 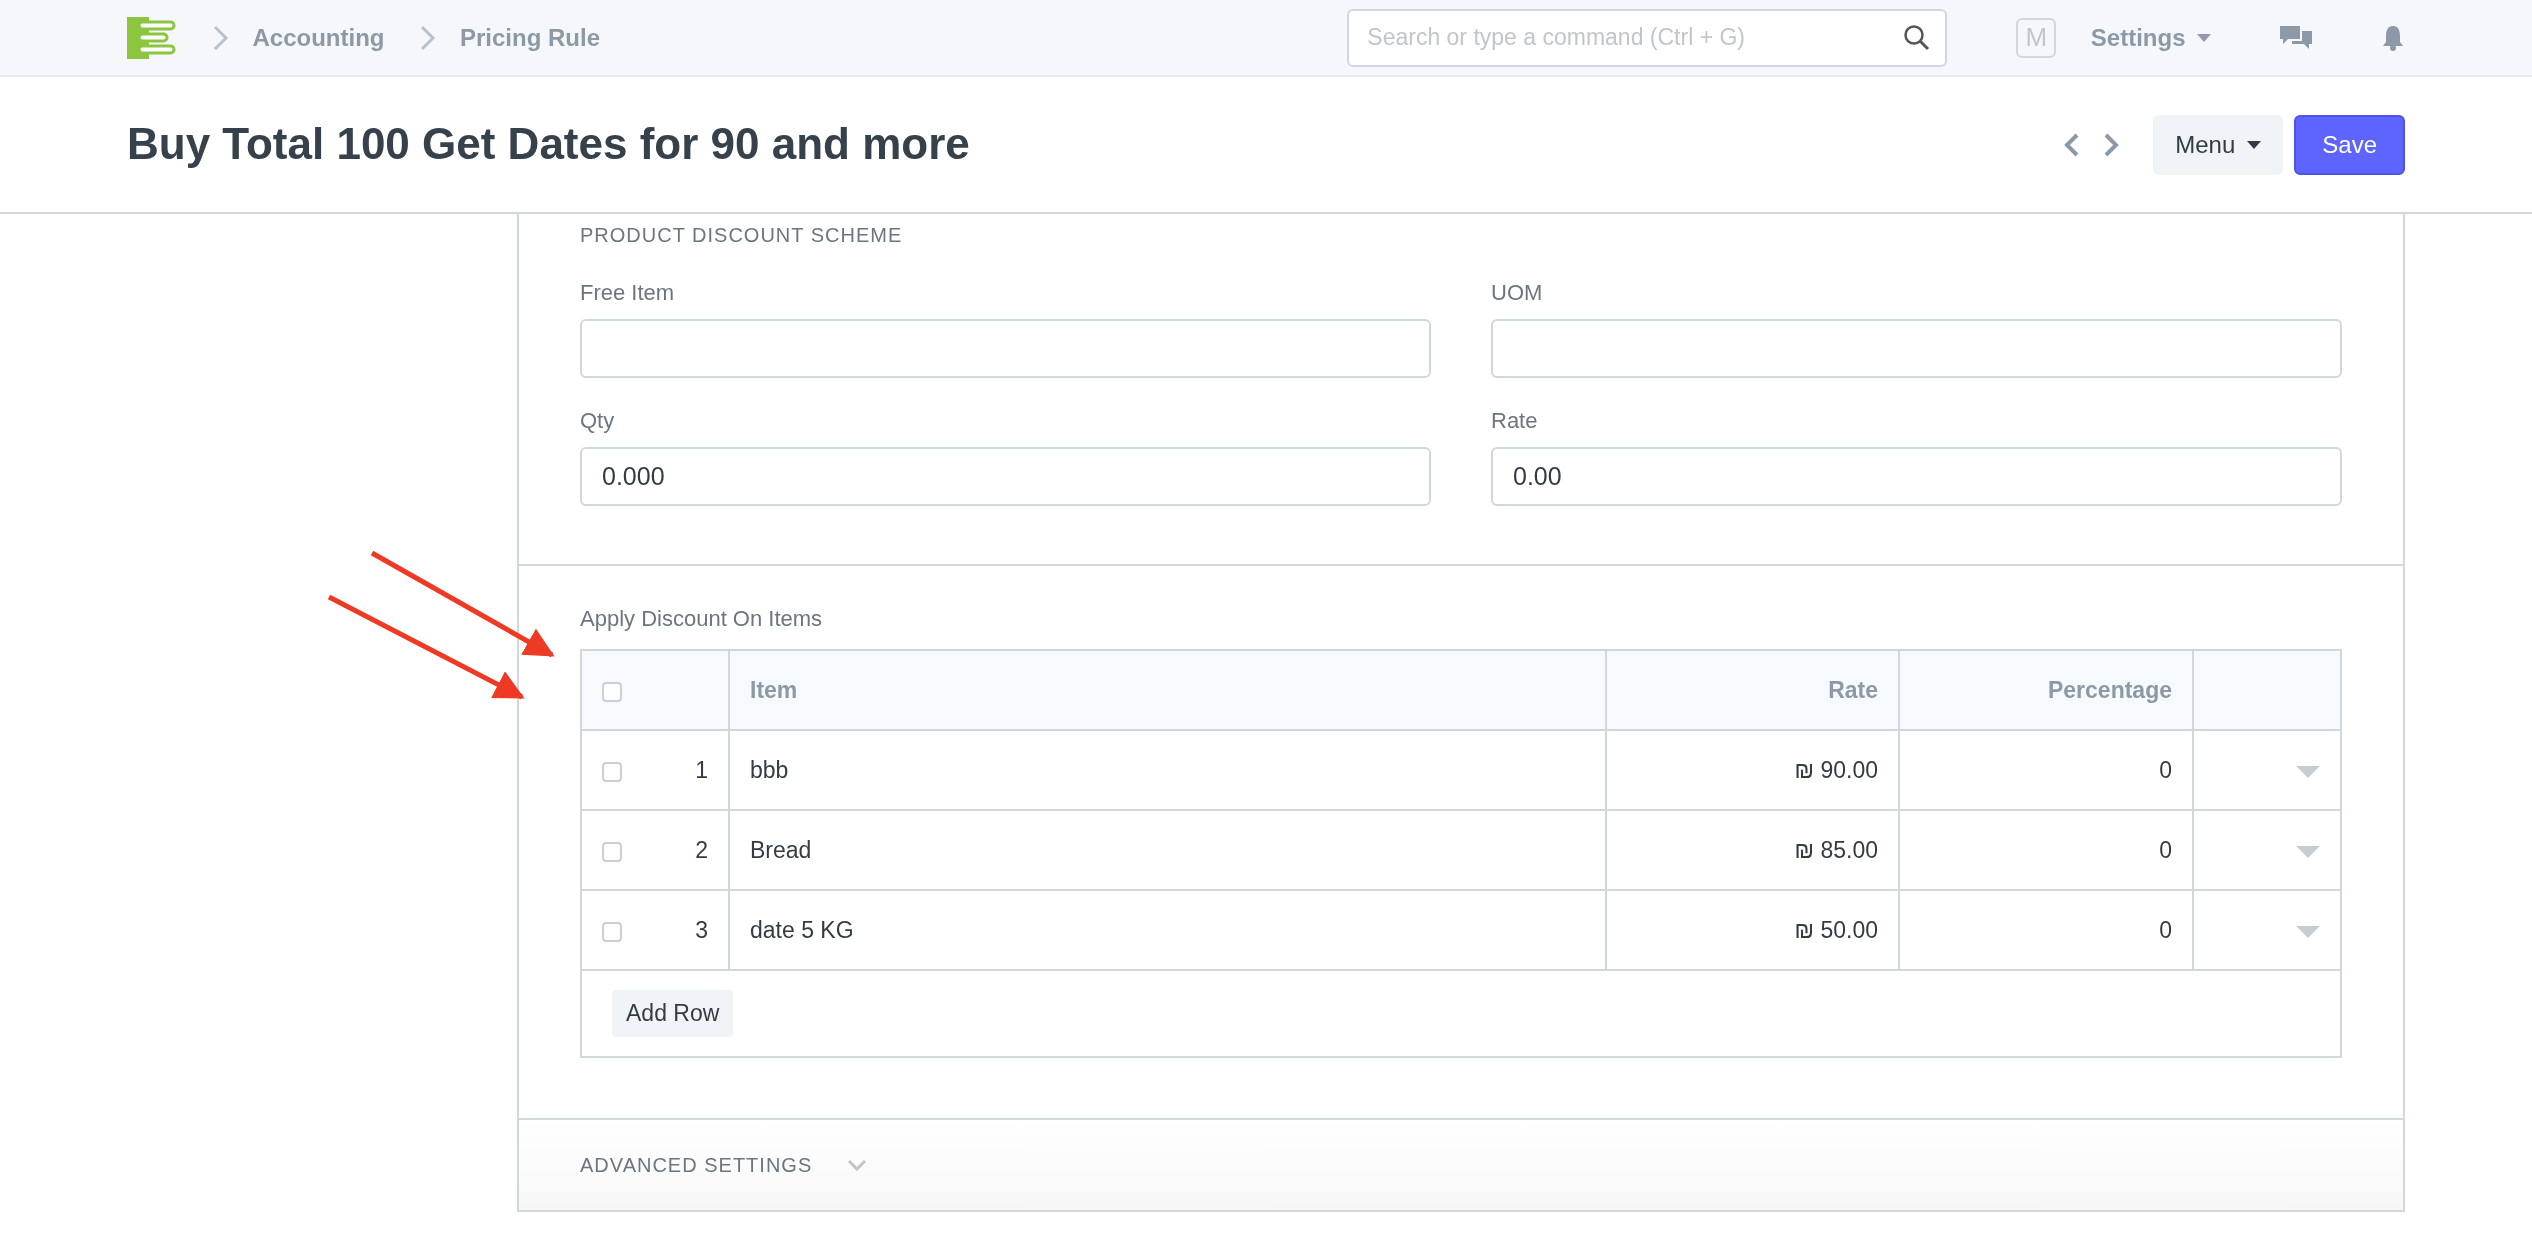 I want to click on breadcrumb-link: Pricing Rule, so click(x=530, y=37).